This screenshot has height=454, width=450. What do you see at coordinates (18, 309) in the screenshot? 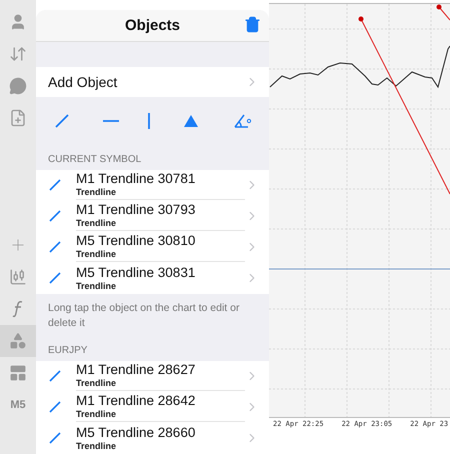
I see `function-icon` at bounding box center [18, 309].